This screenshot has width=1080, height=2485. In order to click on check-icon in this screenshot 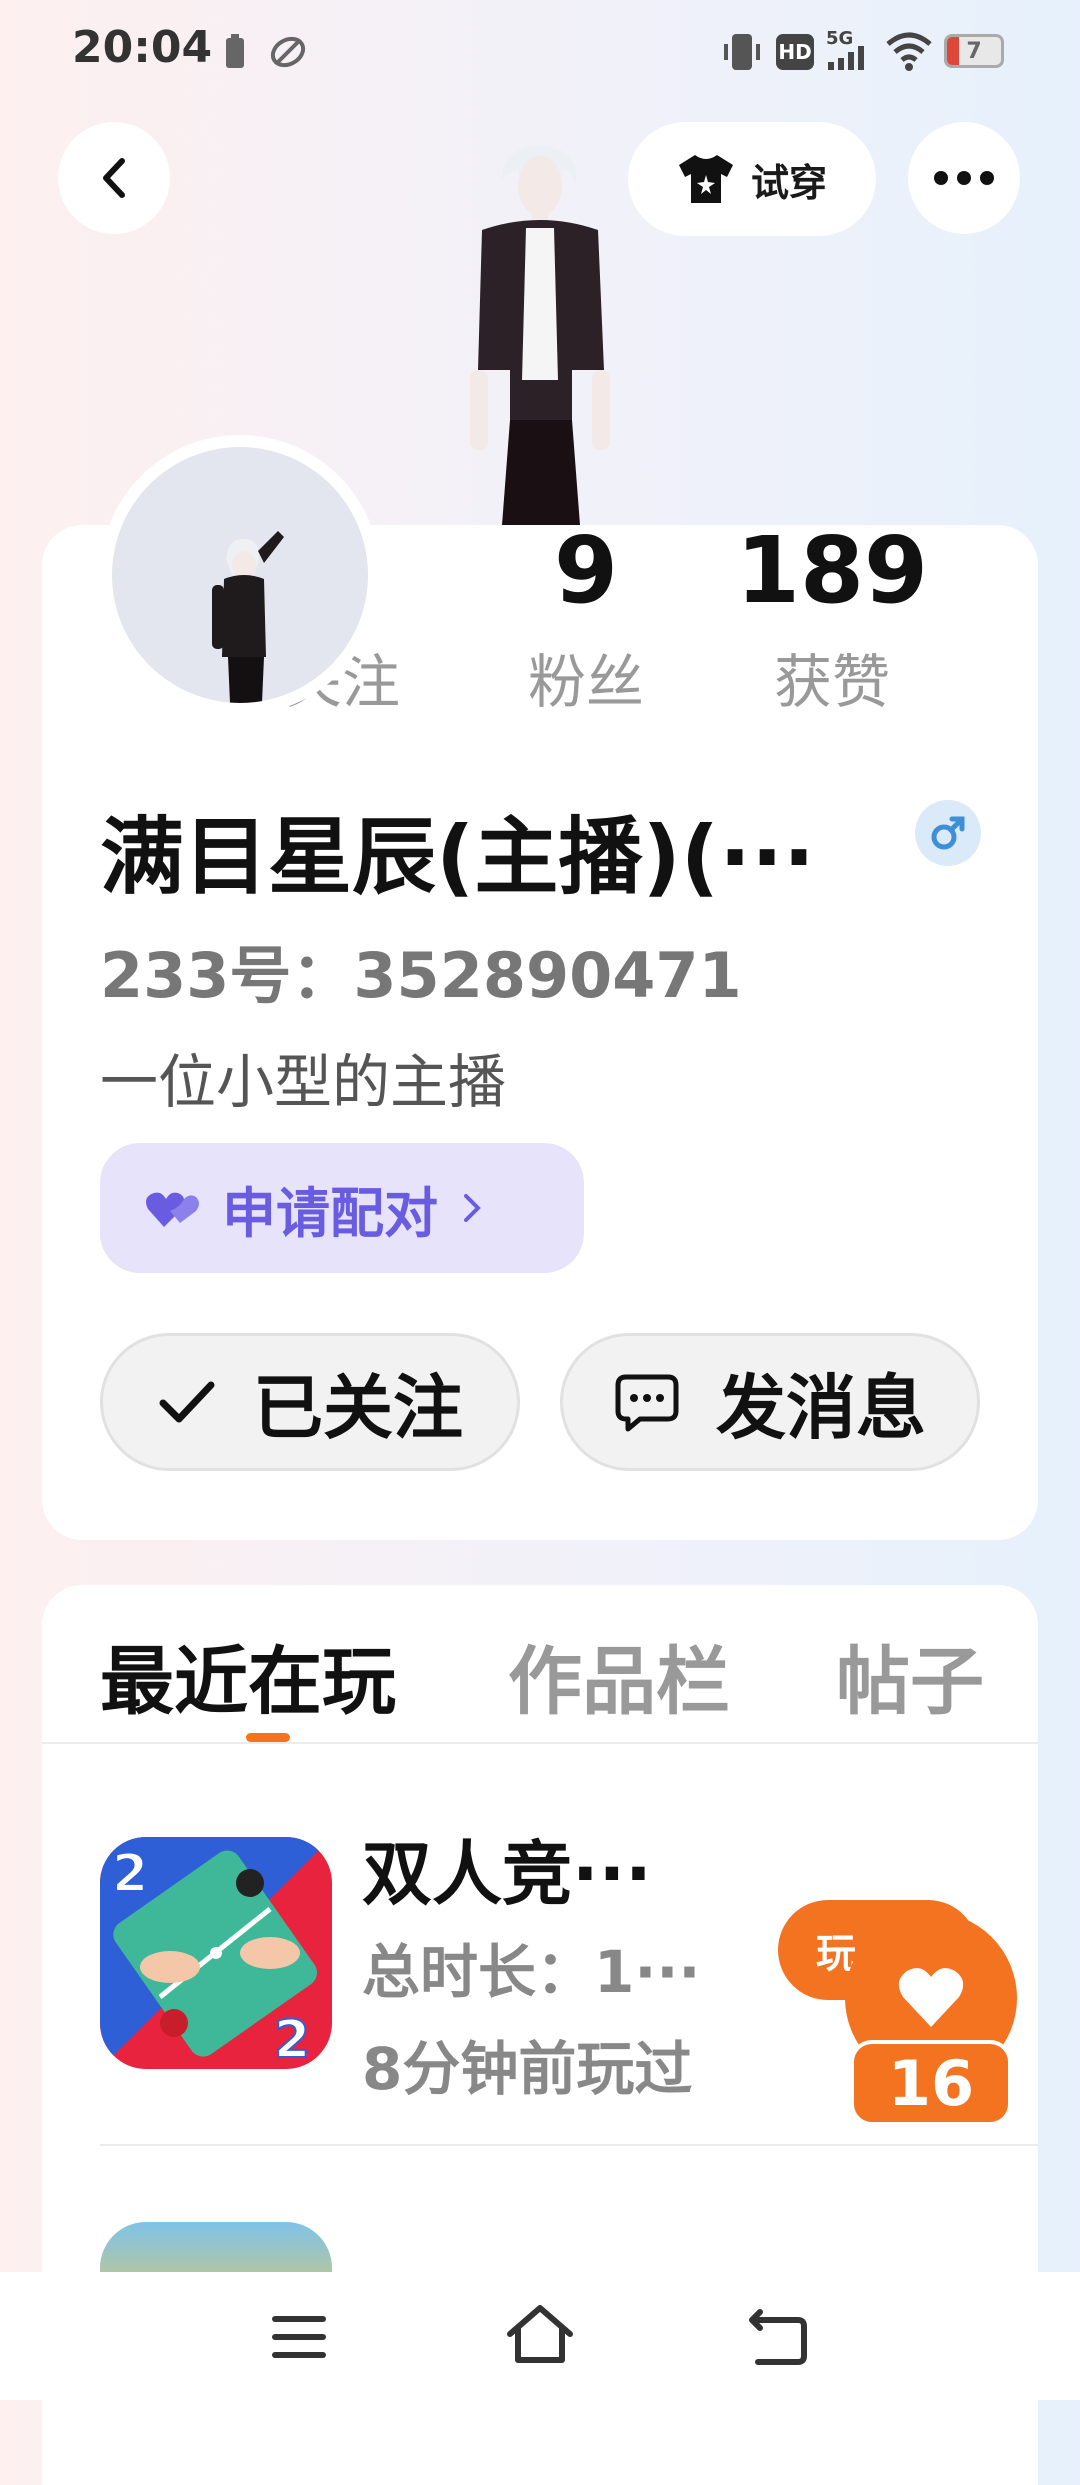, I will do `click(187, 1402)`.